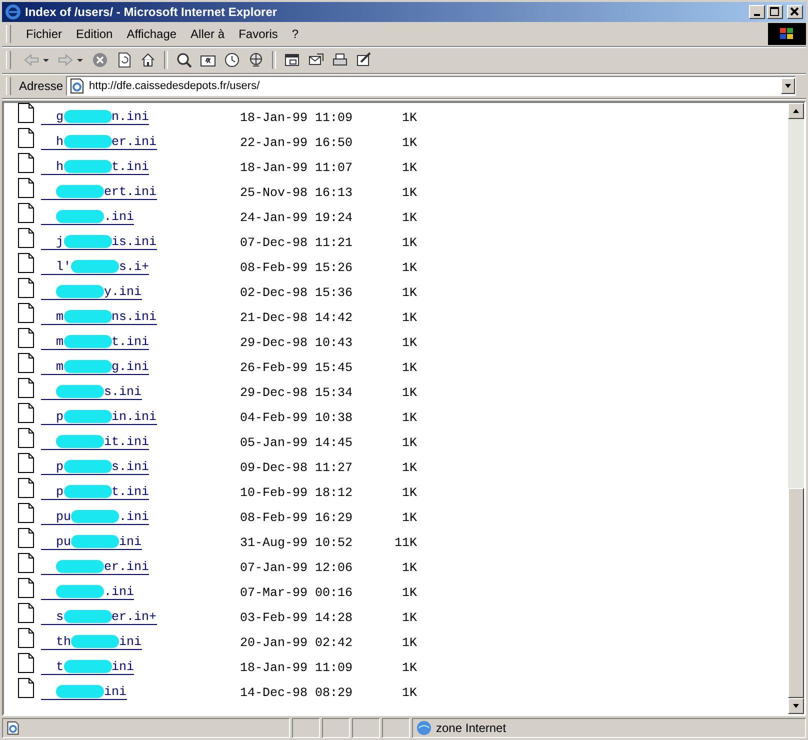 This screenshot has height=740, width=808. What do you see at coordinates (152, 34) in the screenshot?
I see `menu-item: Affichage` at bounding box center [152, 34].